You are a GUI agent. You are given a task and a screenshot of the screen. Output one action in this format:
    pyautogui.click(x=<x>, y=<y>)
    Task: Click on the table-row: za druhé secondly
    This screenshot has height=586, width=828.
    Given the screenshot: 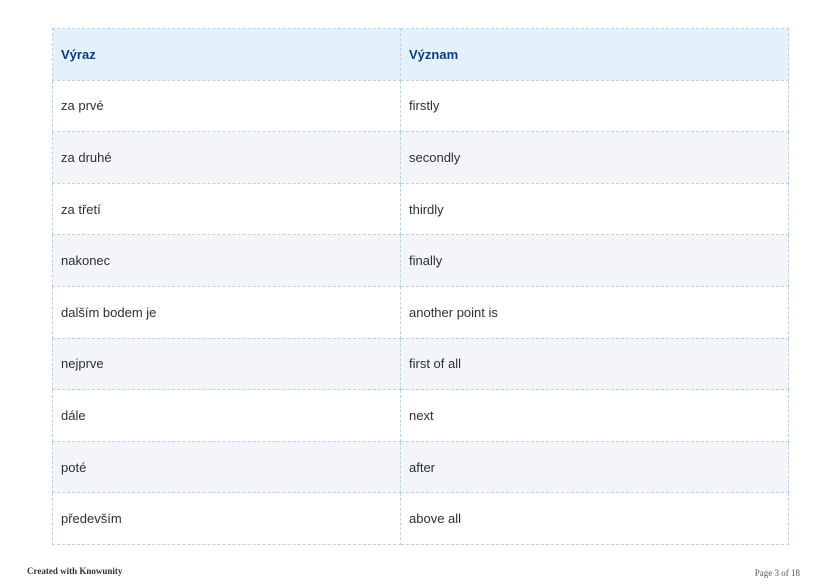 What is the action you would take?
    pyautogui.click(x=420, y=157)
    